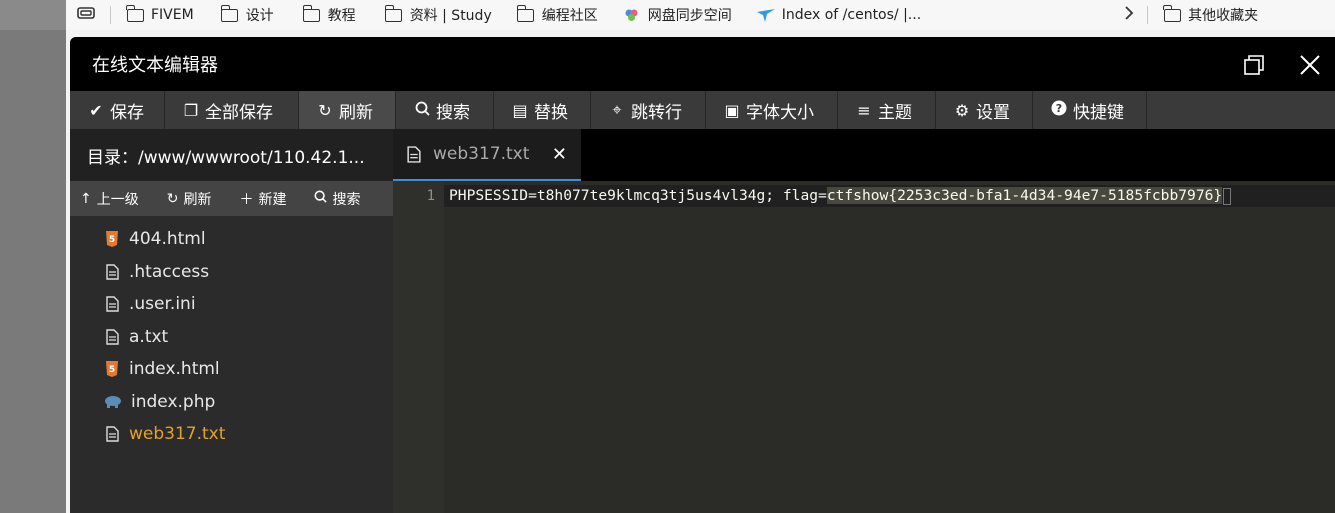  I want to click on save-button: ✔ 保存, so click(117, 110).